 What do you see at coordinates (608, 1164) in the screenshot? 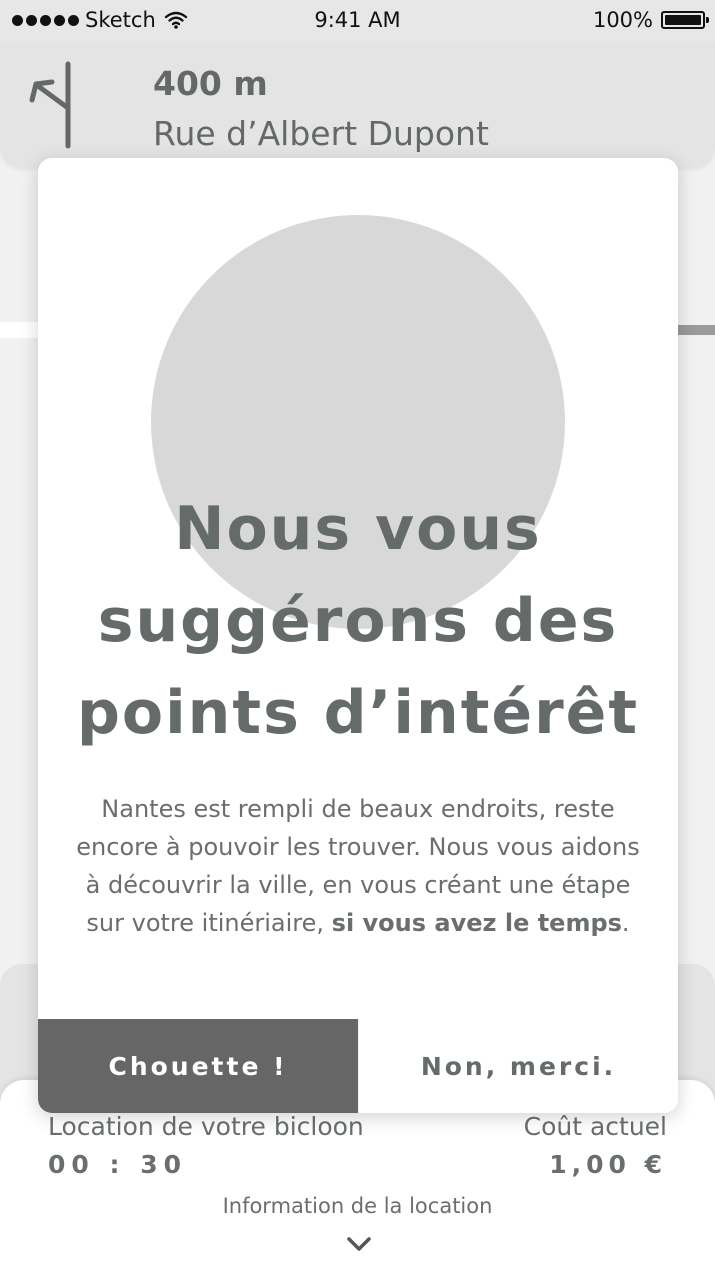
I see `cost-value: 1,00 €` at bounding box center [608, 1164].